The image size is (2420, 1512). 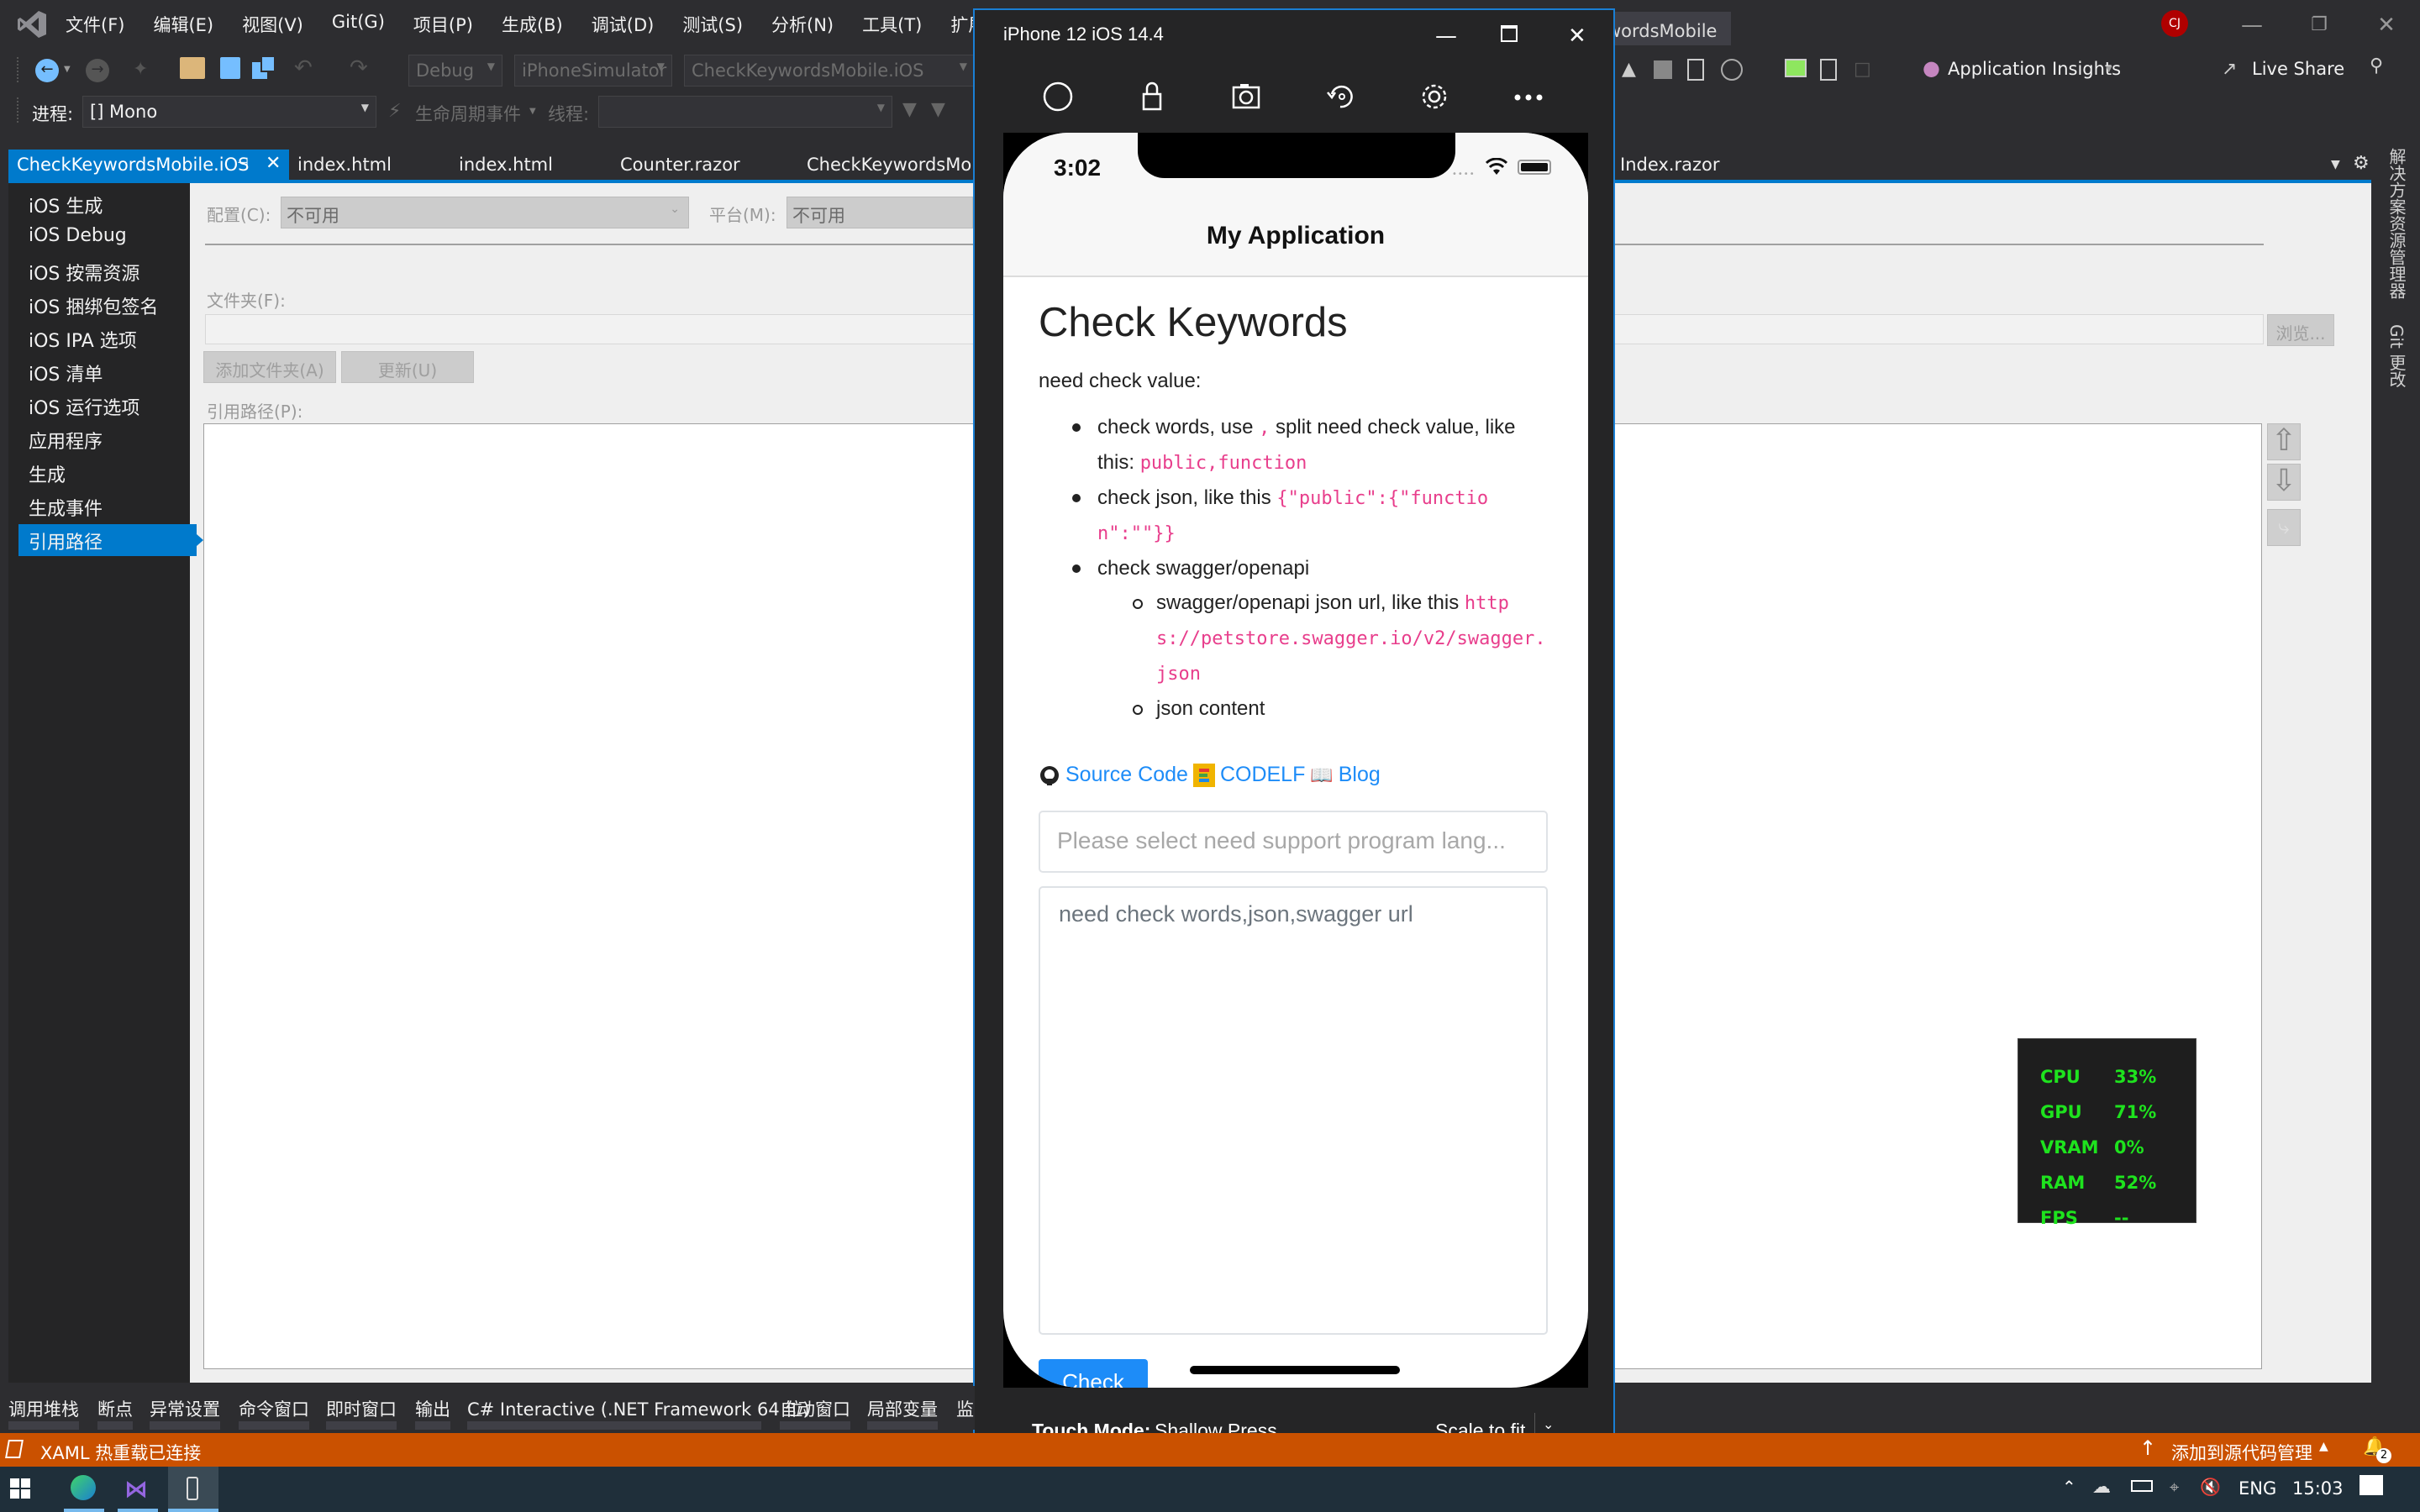 What do you see at coordinates (303, 68) in the screenshot?
I see `undo-icon: ↶` at bounding box center [303, 68].